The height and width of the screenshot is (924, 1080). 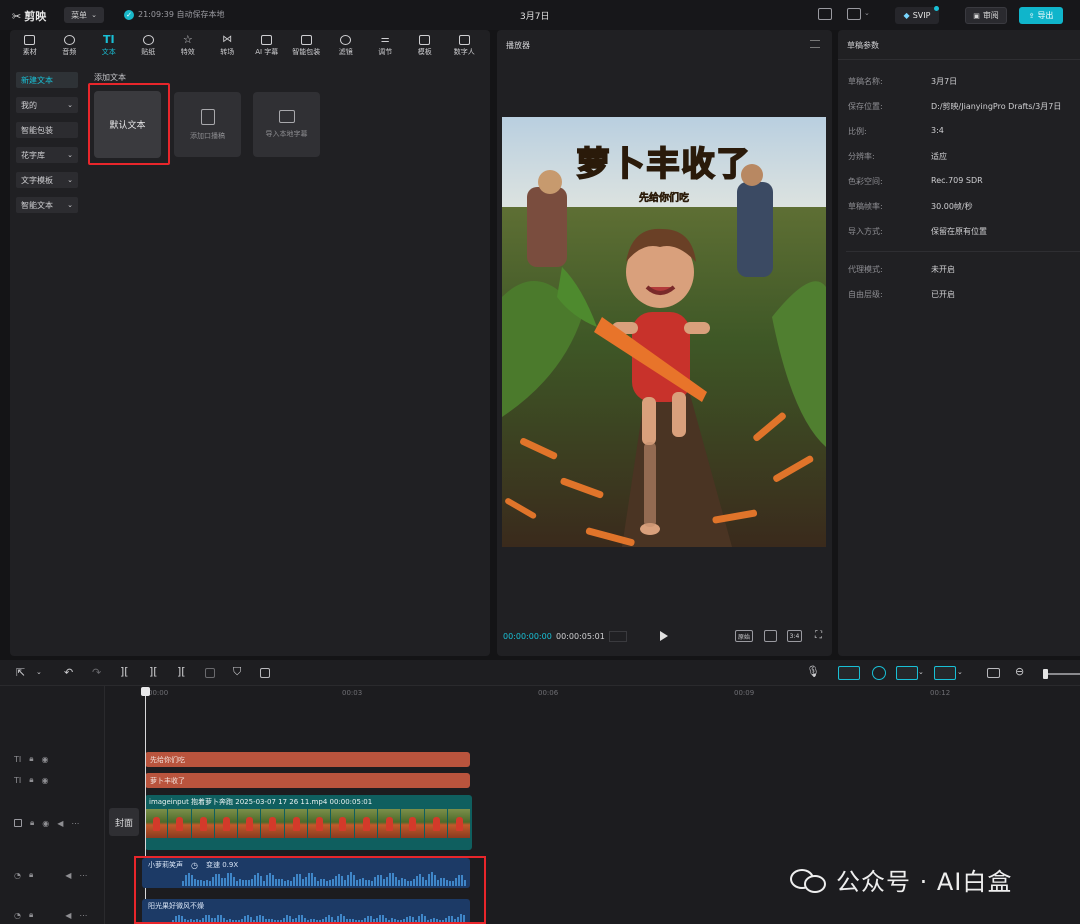 I want to click on audio-icon, so click(x=69, y=40).